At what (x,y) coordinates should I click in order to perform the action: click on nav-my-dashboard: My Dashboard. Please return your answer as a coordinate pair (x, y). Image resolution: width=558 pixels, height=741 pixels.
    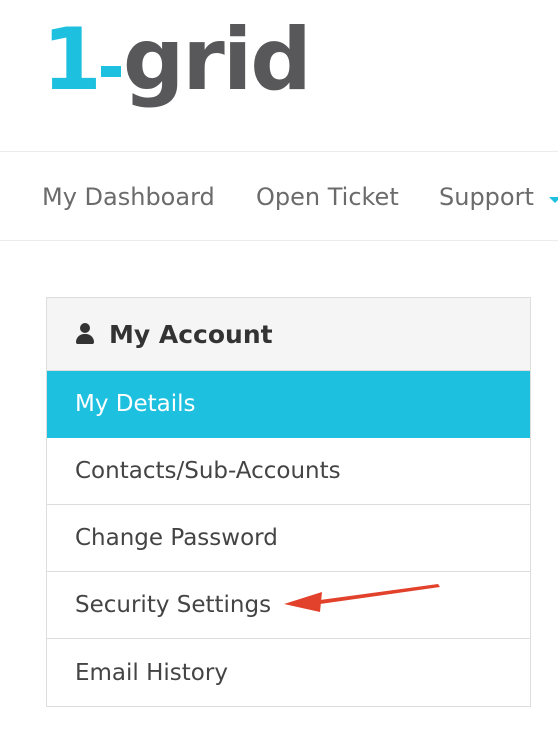
    Looking at the image, I should click on (128, 197).